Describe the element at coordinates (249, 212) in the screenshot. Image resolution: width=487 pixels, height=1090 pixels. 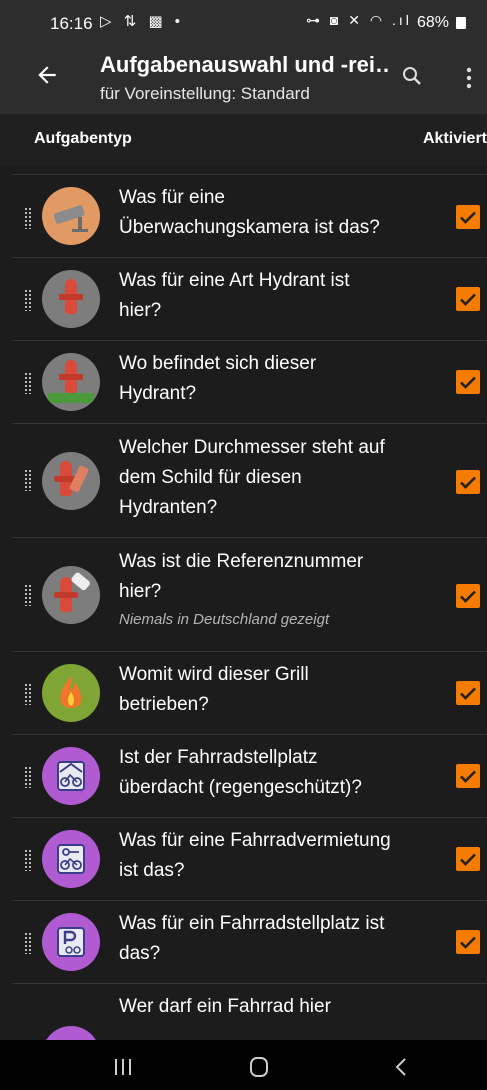
I see `quest-text: Was für eine Überwachungskamera ist das?` at that location.